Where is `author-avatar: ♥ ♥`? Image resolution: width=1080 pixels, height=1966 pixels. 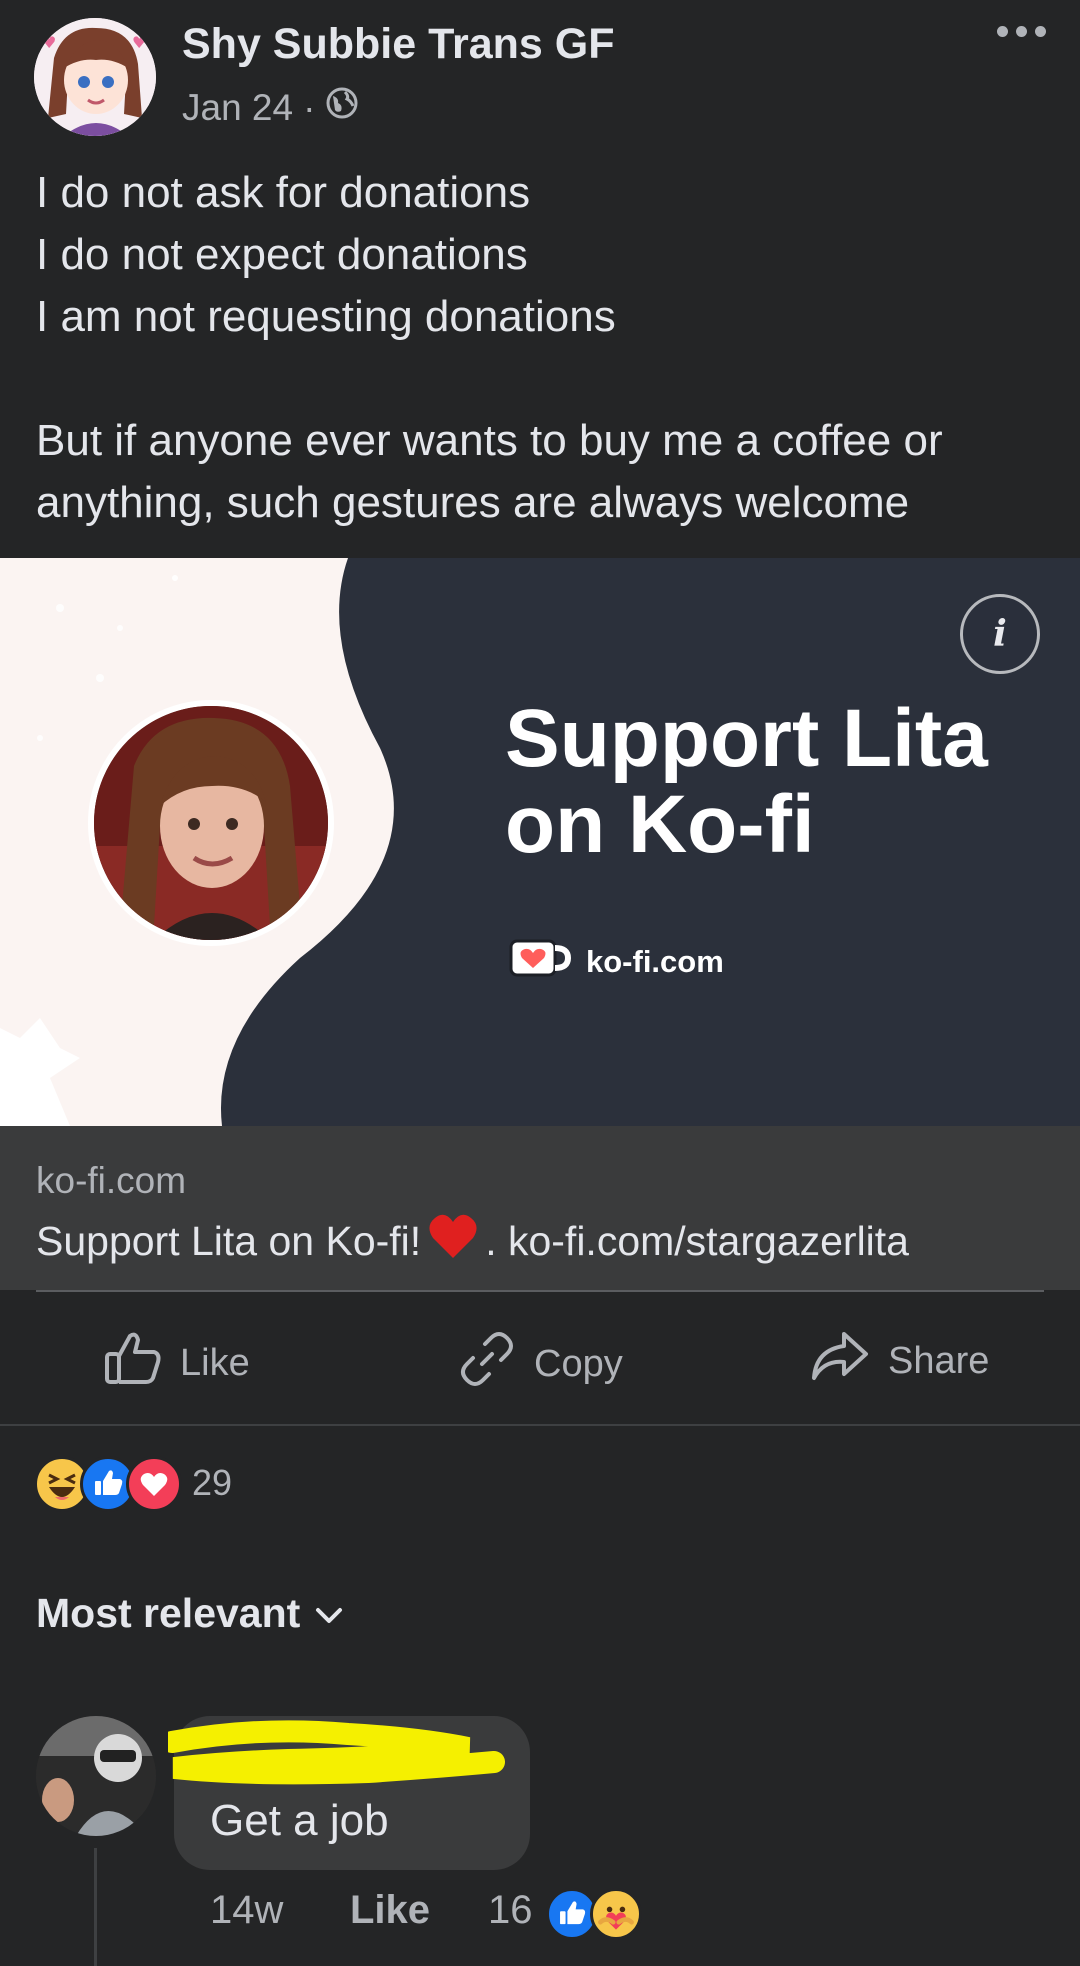
author-avatar: ♥ ♥ is located at coordinates (95, 77).